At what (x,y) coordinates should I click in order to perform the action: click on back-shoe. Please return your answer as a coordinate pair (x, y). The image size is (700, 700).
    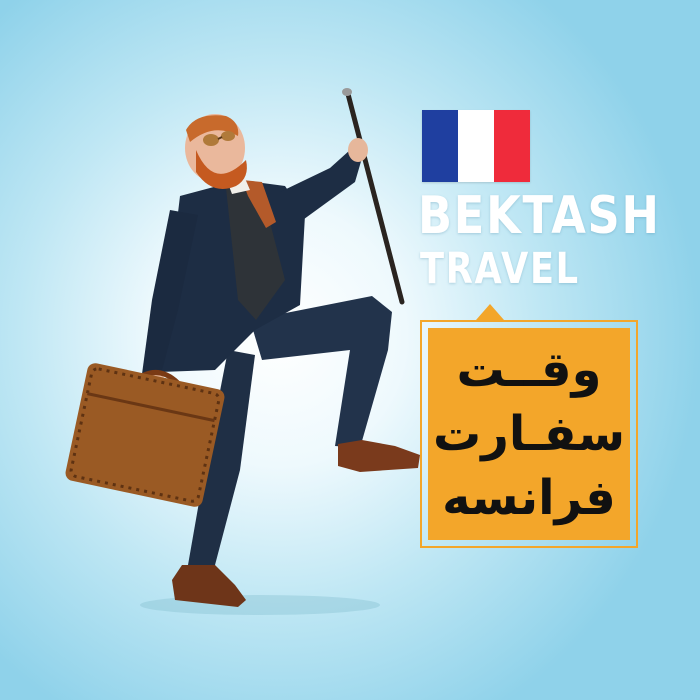
    Looking at the image, I should click on (209, 586).